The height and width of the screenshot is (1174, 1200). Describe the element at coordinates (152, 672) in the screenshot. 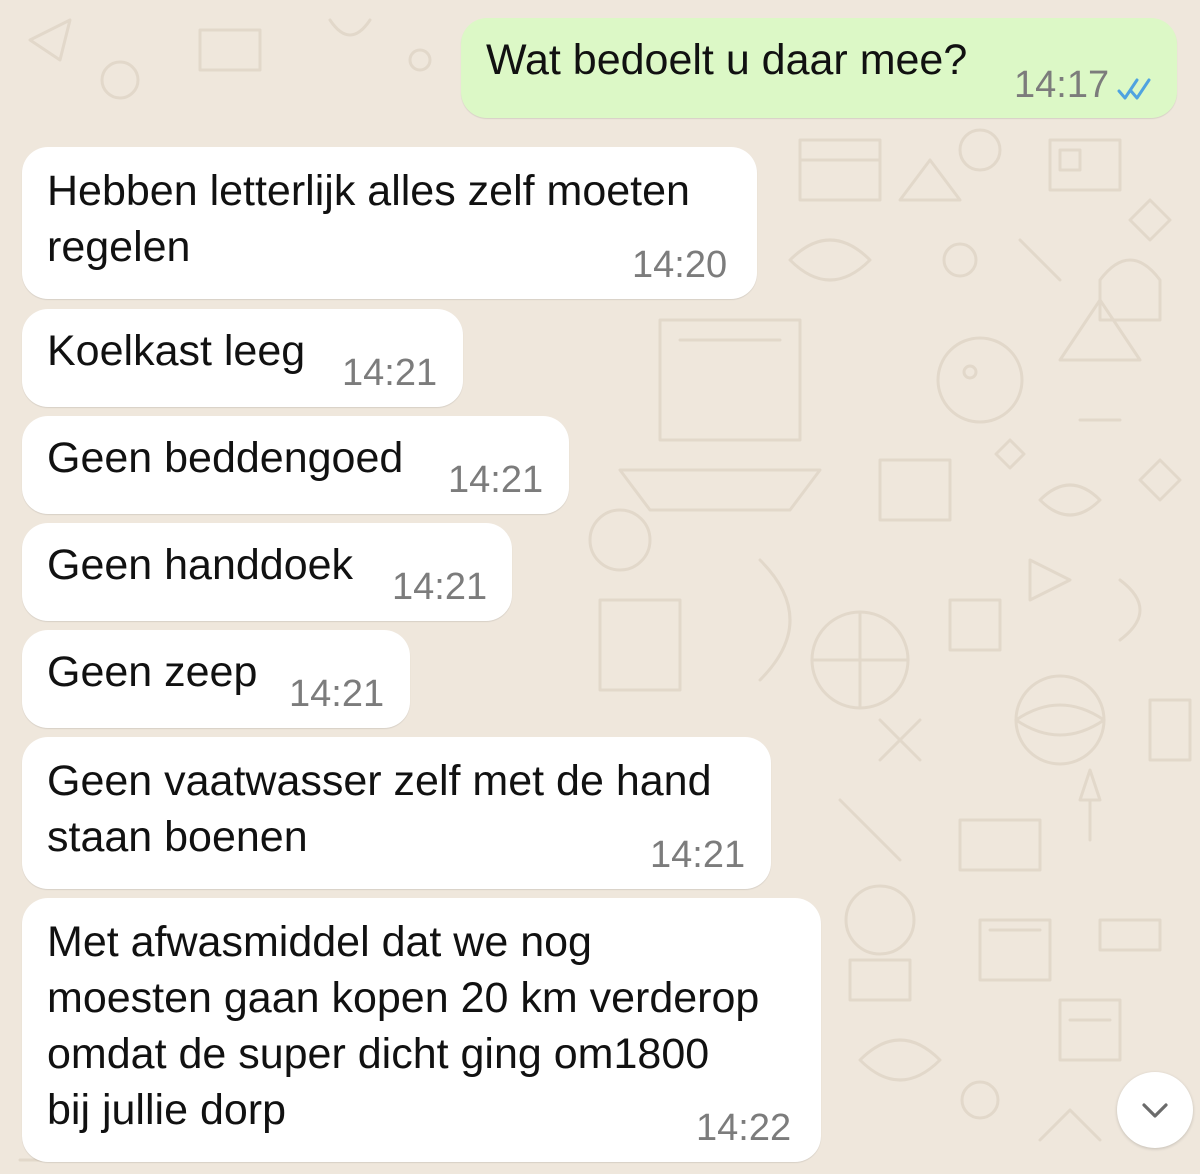

I see `message-text: Geen zeep` at that location.